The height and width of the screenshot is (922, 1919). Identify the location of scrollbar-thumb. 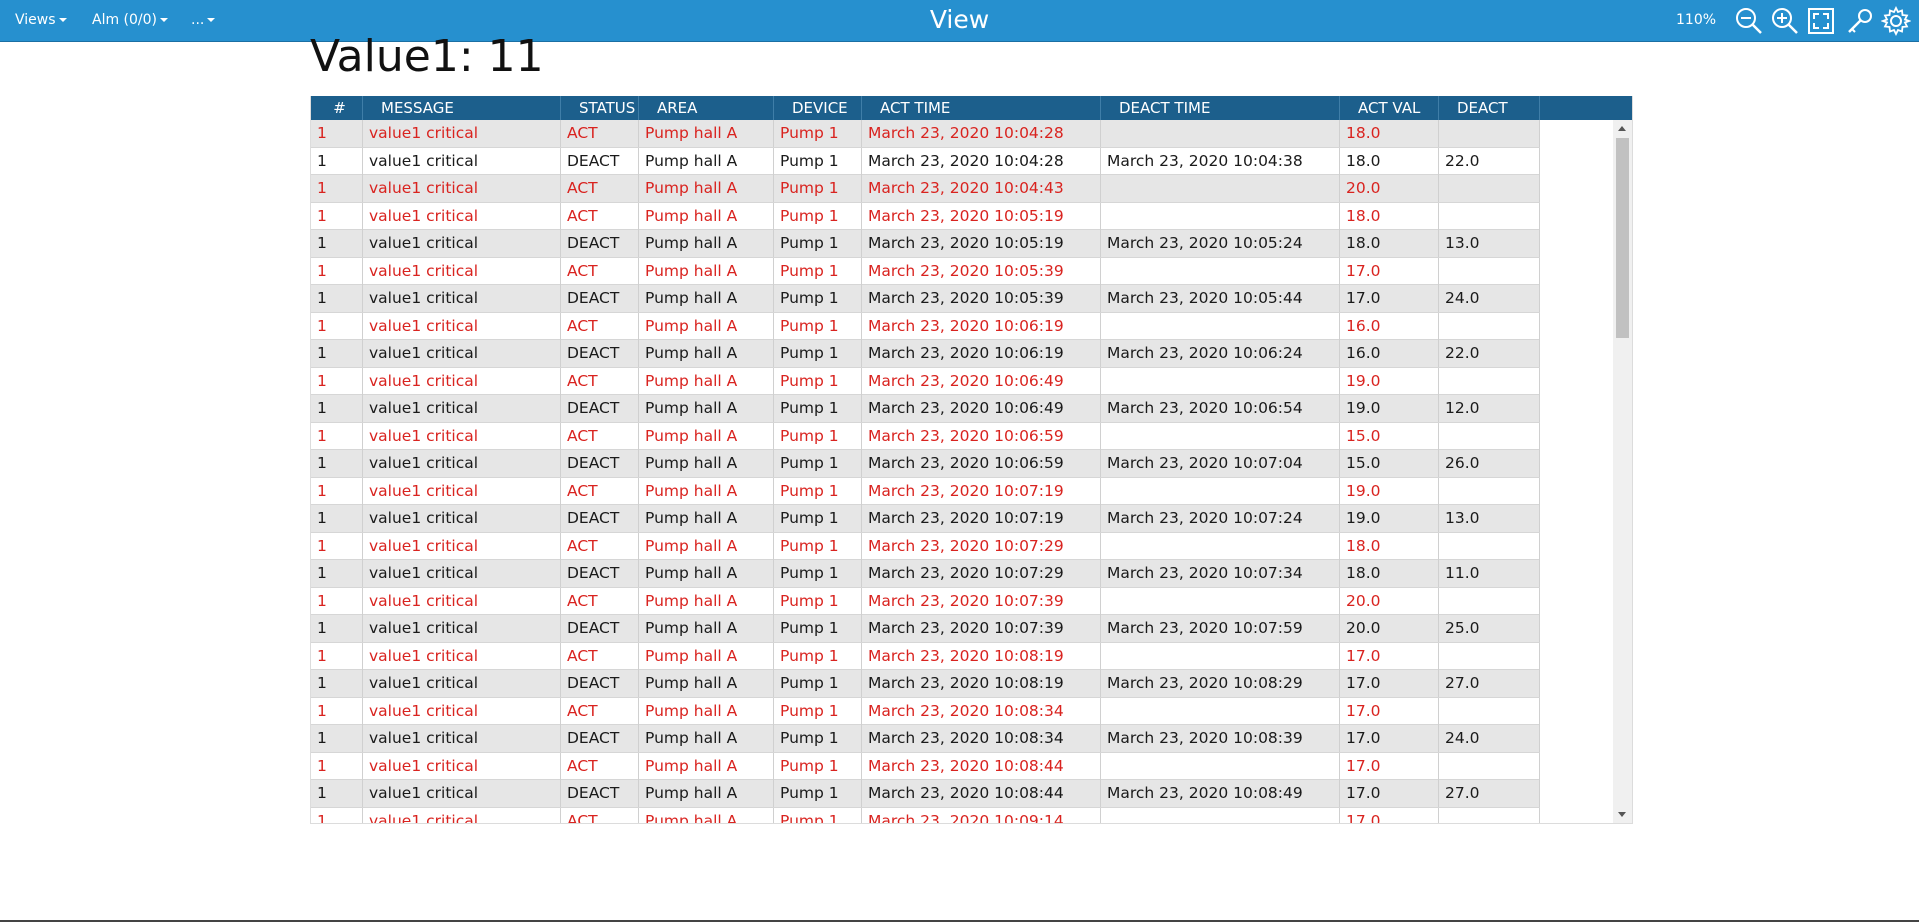
(1622, 238).